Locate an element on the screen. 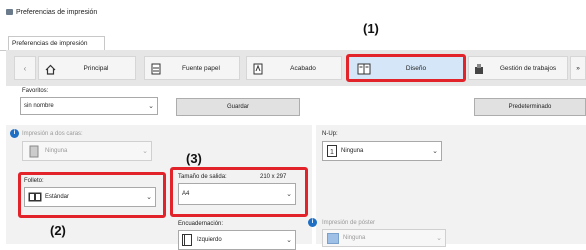  nav-principal: Principal is located at coordinates (87, 68).